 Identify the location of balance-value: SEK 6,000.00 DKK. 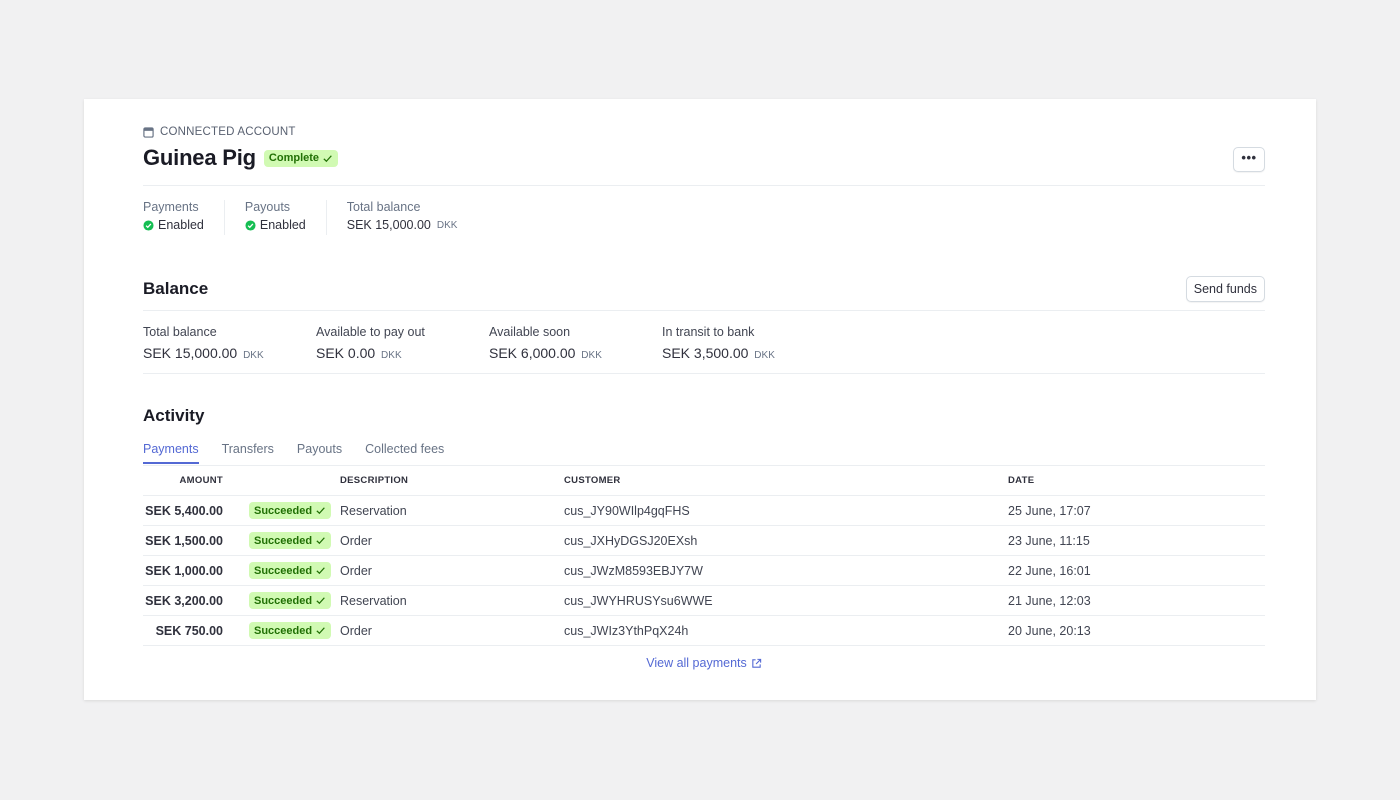
(575, 353).